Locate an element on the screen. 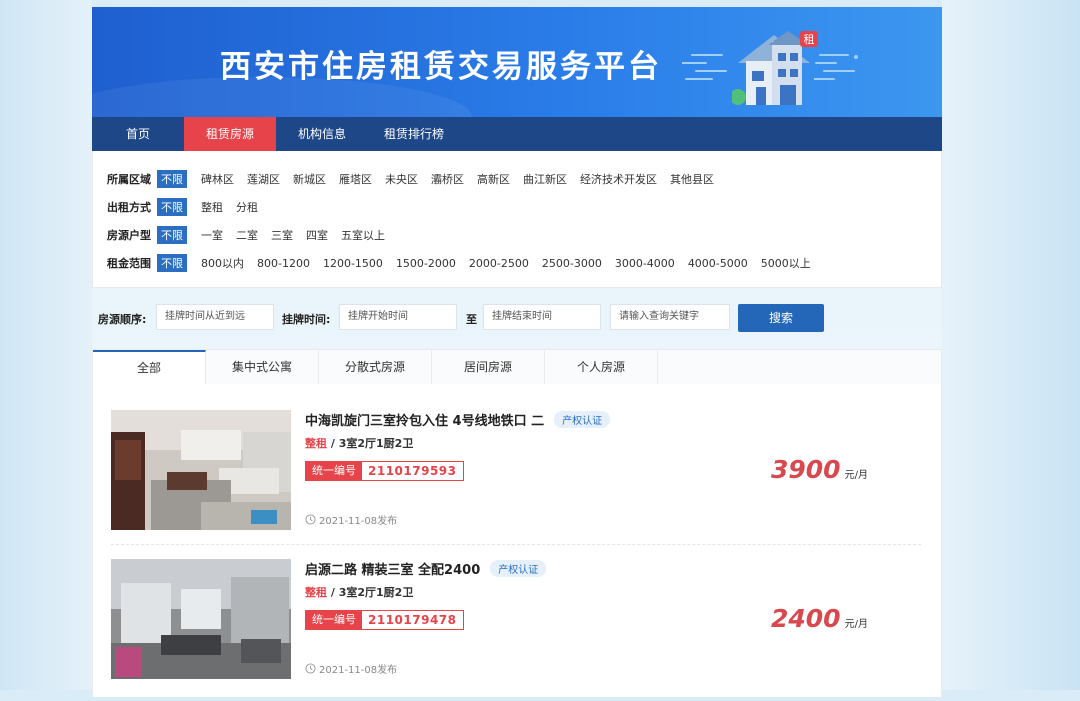 Image resolution: width=1080 pixels, height=701 pixels. filter-option: 经济技术开发区 is located at coordinates (618, 179).